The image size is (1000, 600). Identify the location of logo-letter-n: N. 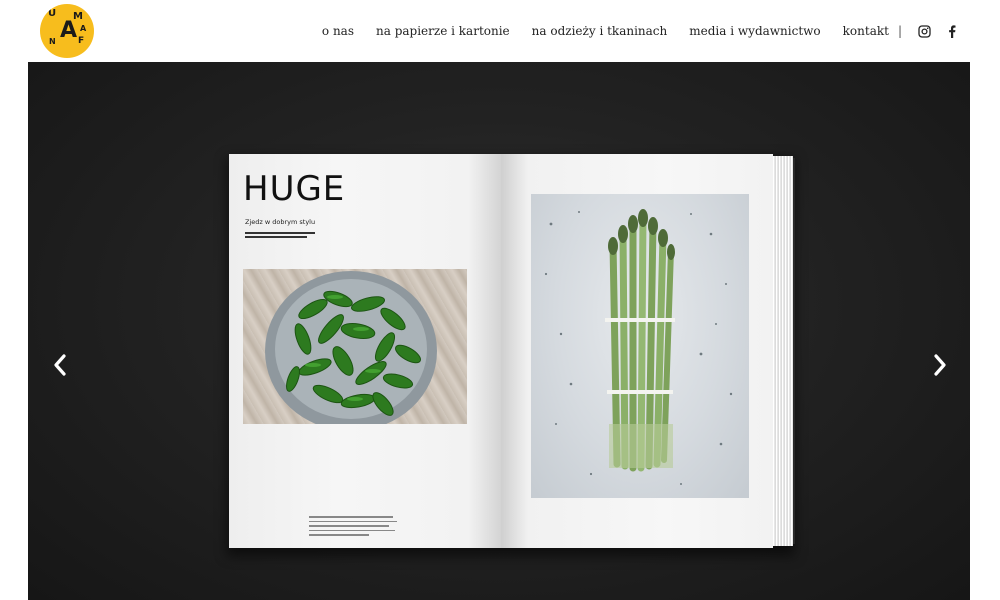
(52, 41).